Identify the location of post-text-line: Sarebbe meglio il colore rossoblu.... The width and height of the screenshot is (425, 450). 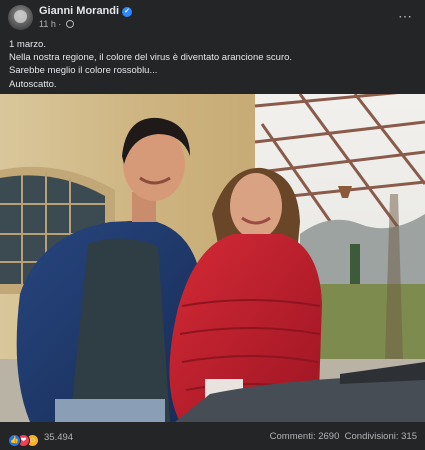
(83, 71).